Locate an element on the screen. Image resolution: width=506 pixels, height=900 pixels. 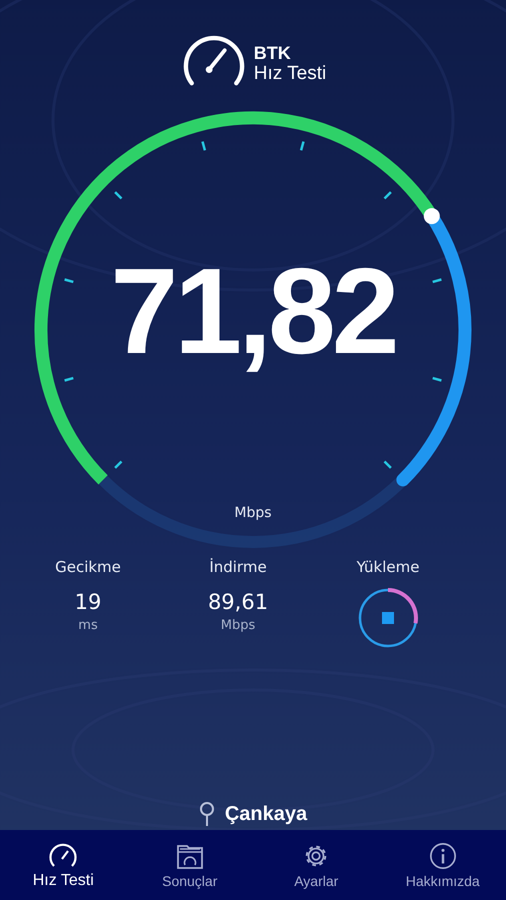
stat-unit: Mbps is located at coordinates (238, 625).